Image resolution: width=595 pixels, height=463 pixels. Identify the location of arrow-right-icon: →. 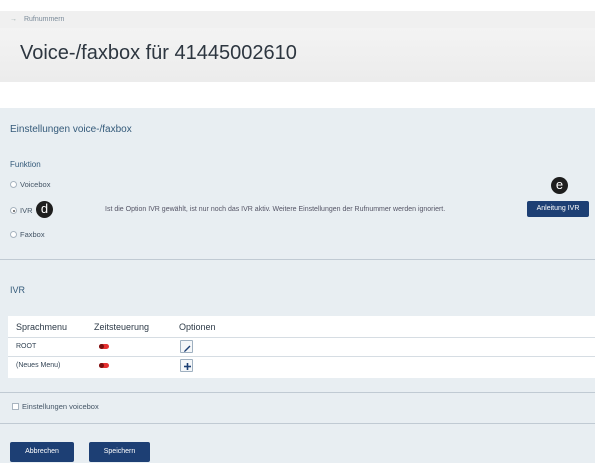
(13, 19).